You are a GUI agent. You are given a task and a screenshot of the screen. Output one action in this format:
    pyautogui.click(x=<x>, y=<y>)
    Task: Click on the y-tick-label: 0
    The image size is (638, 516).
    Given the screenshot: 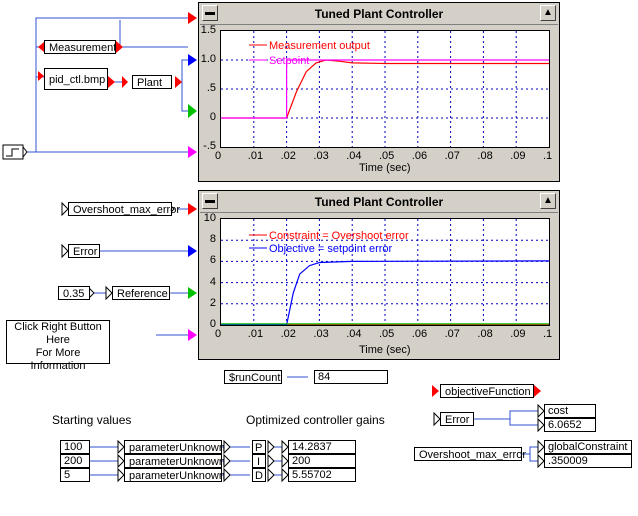 What is the action you would take?
    pyautogui.click(x=212, y=117)
    